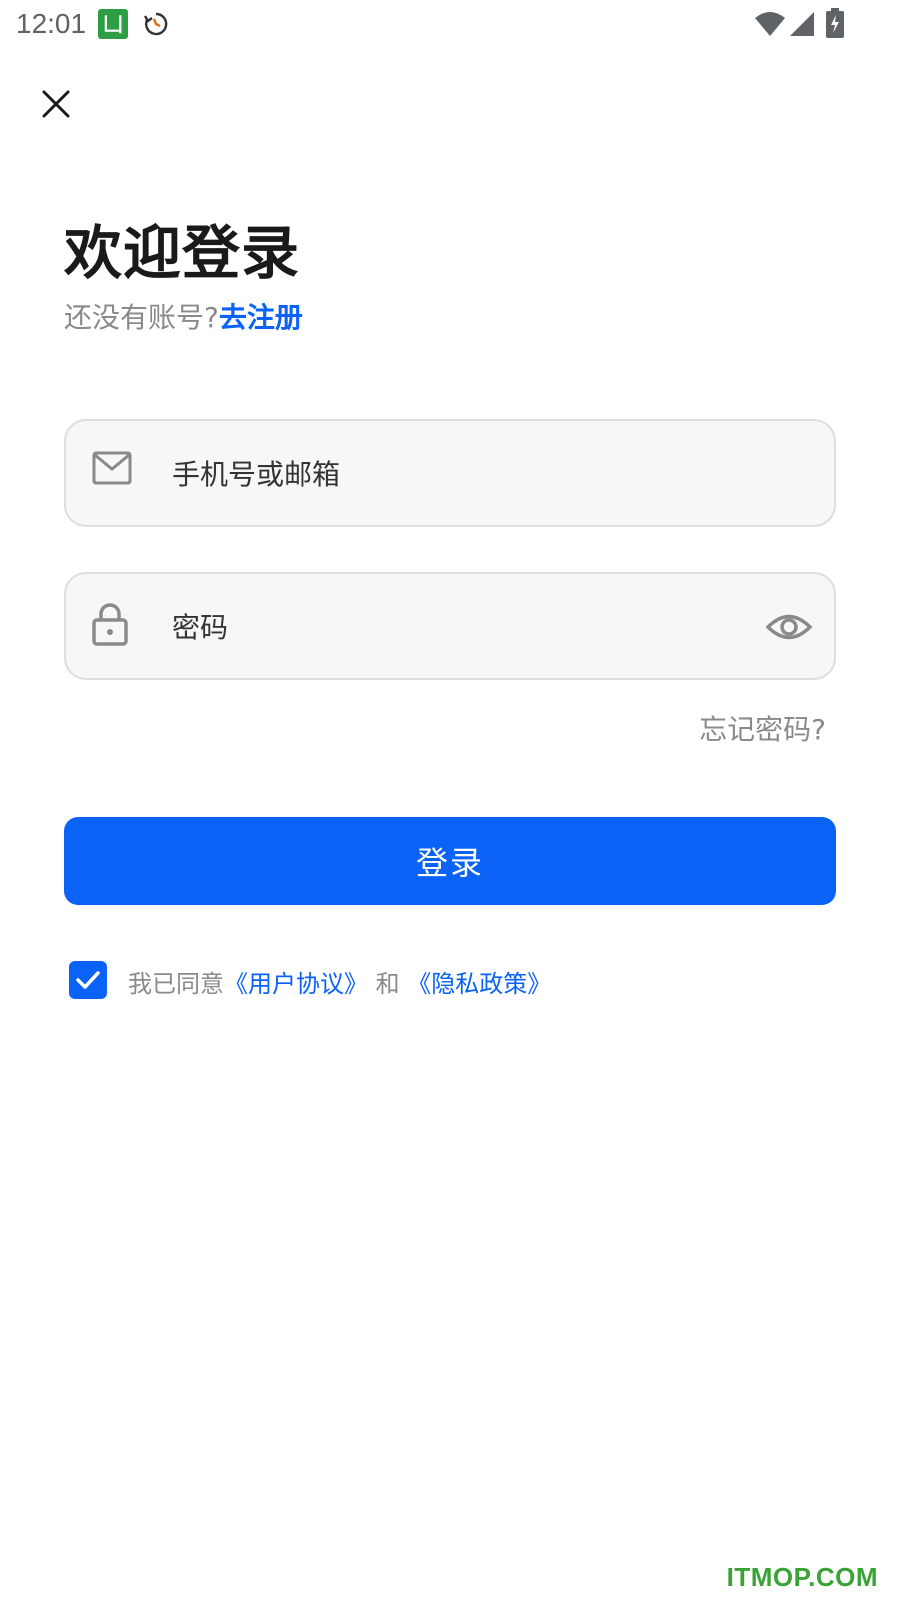 The height and width of the screenshot is (1600, 900). What do you see at coordinates (141, 317) in the screenshot?
I see `no-account-text: 还没有账号?` at bounding box center [141, 317].